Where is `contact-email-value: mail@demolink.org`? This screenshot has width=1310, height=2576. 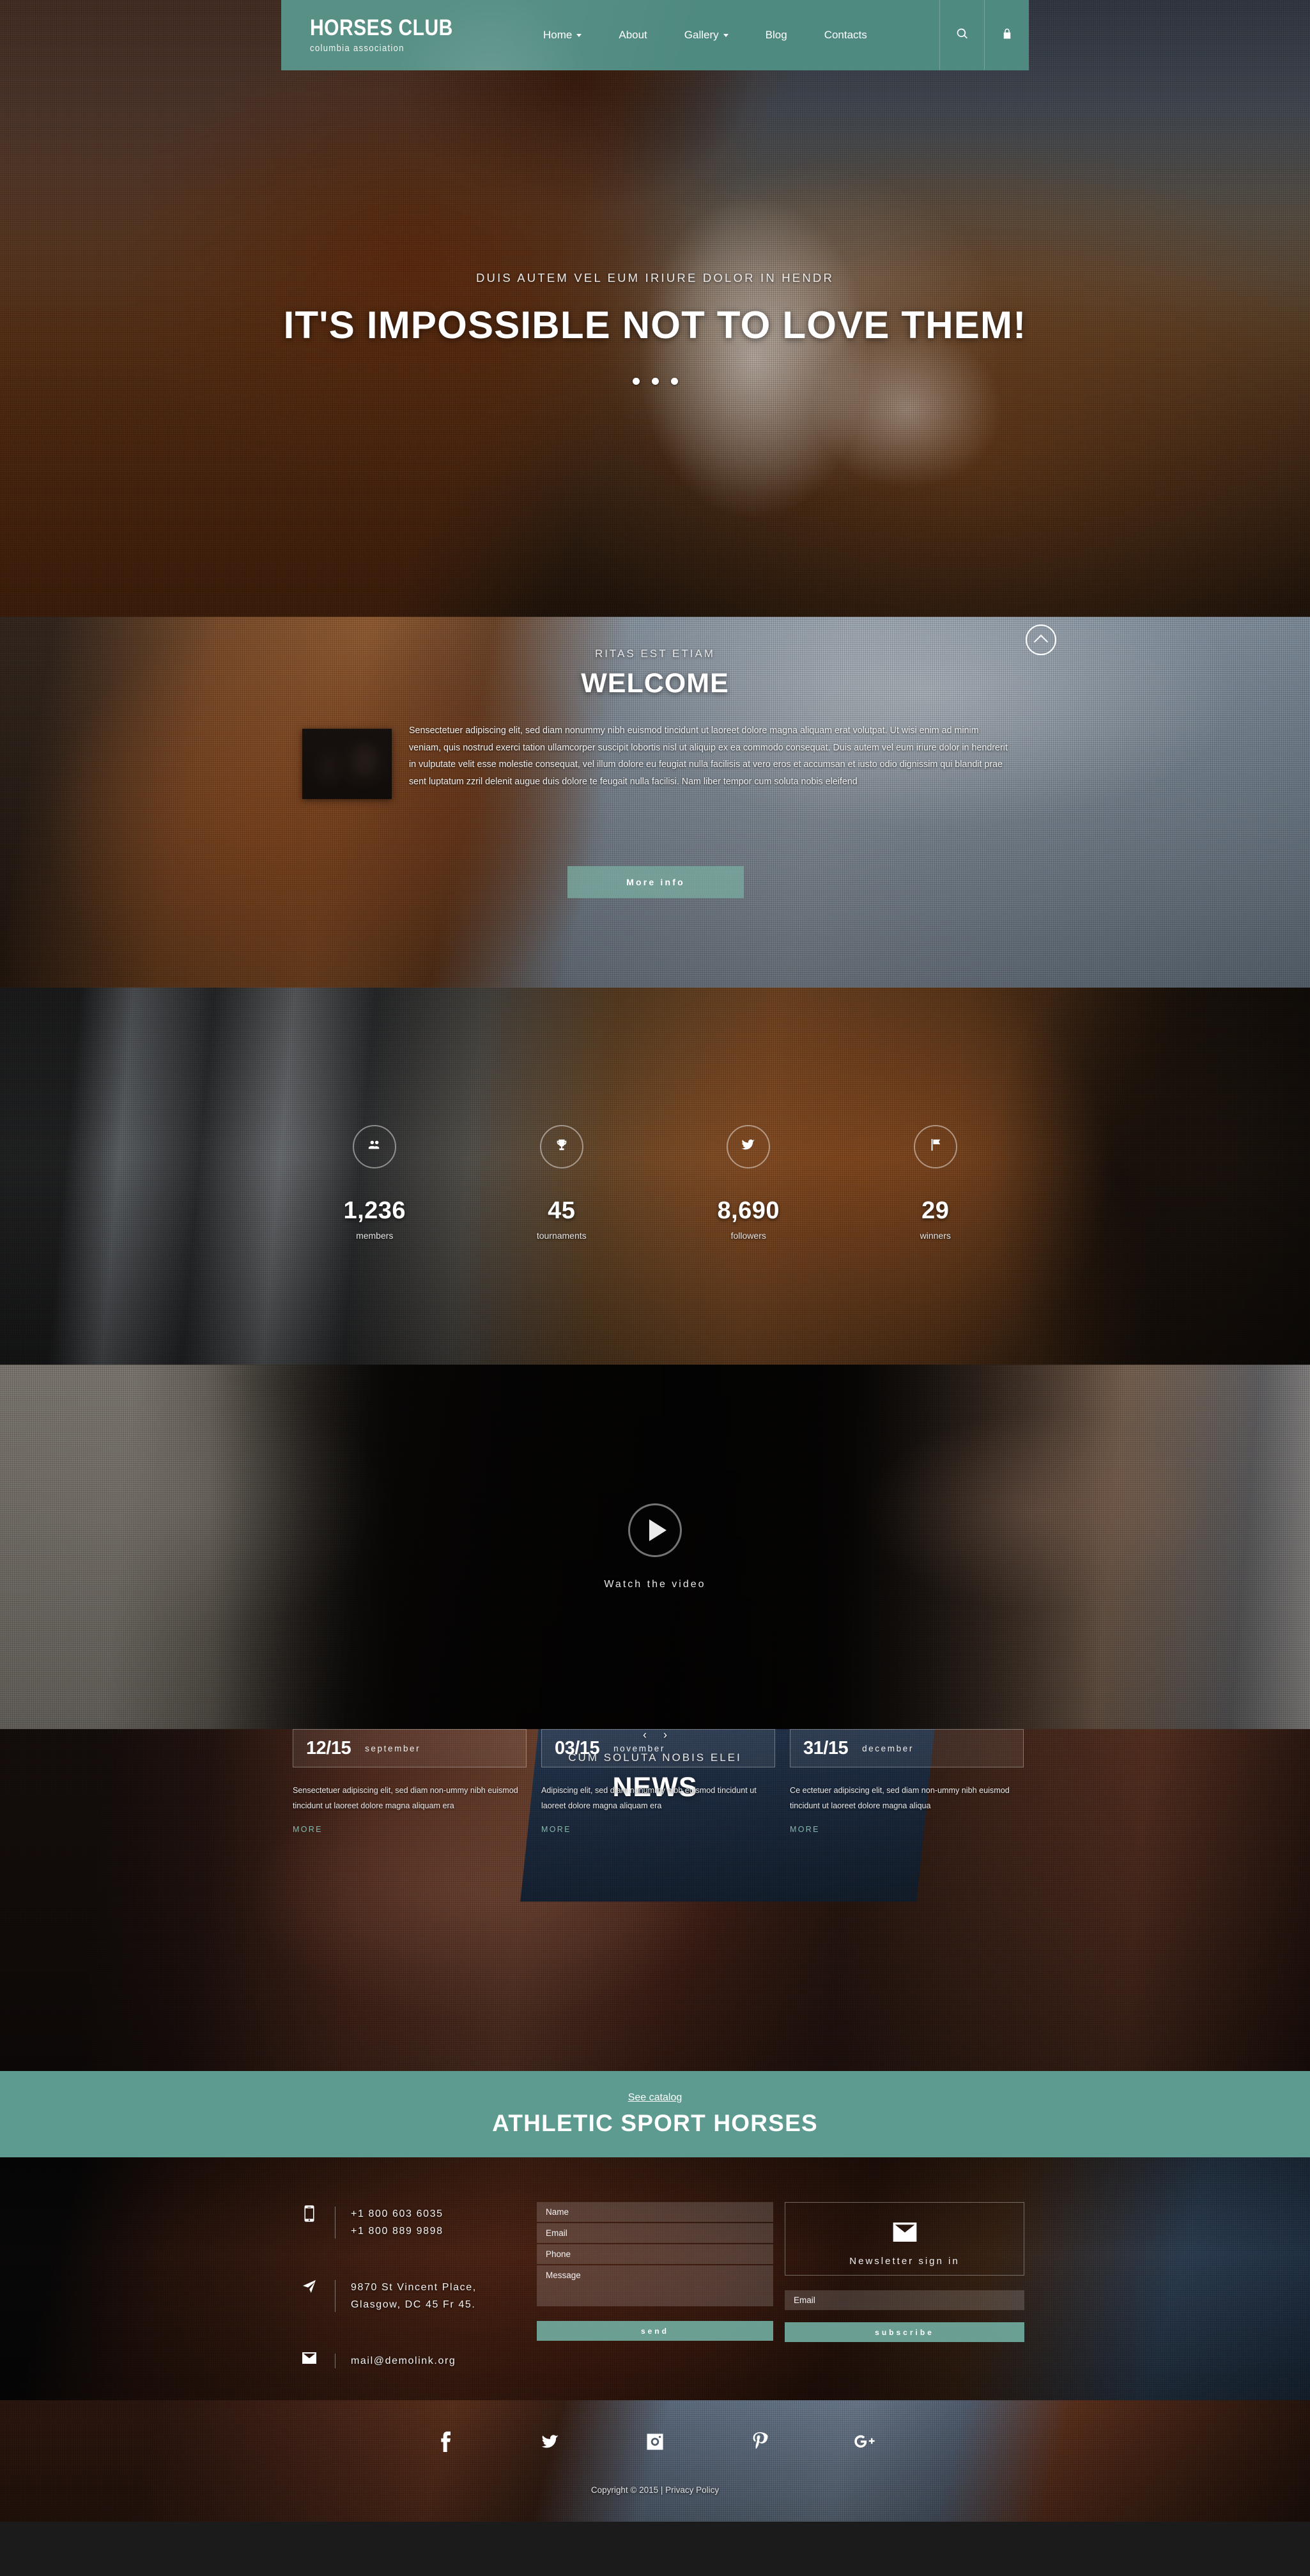 contact-email-value: mail@demolink.org is located at coordinates (403, 2361).